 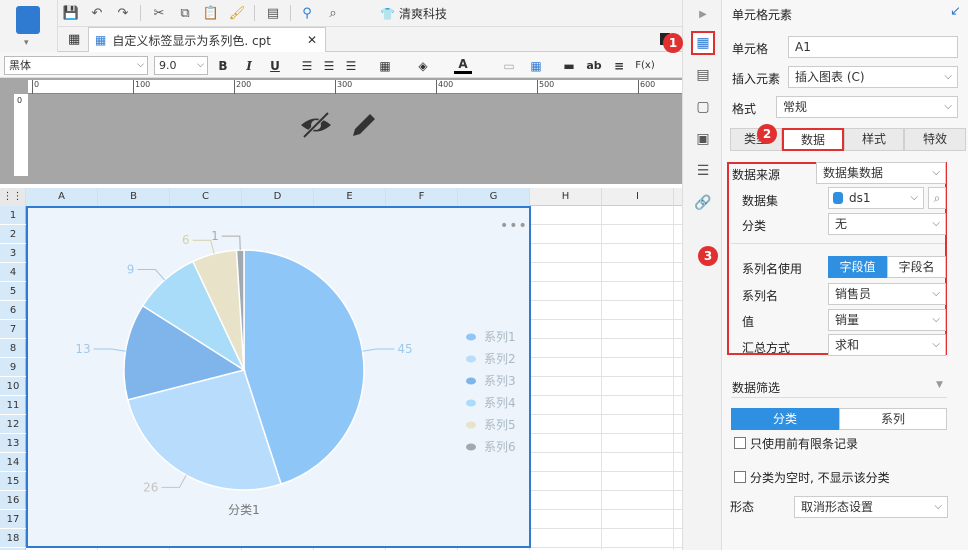 What do you see at coordinates (813, 139) in the screenshot?
I see `tab-data: 数据` at bounding box center [813, 139].